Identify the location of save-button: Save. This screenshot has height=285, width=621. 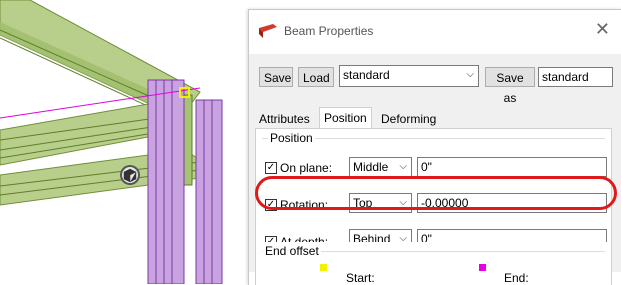
(276, 77).